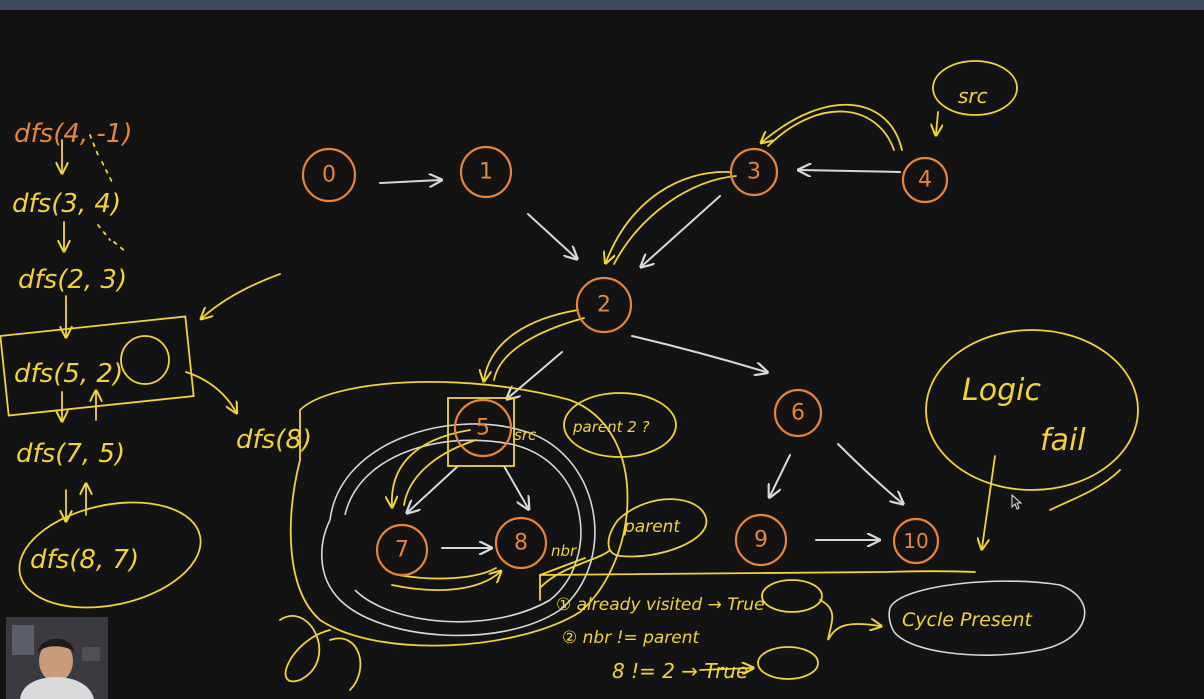 The height and width of the screenshot is (699, 1204). What do you see at coordinates (680, 671) in the screenshot?
I see `condition-3: 8 != 2 → True` at bounding box center [680, 671].